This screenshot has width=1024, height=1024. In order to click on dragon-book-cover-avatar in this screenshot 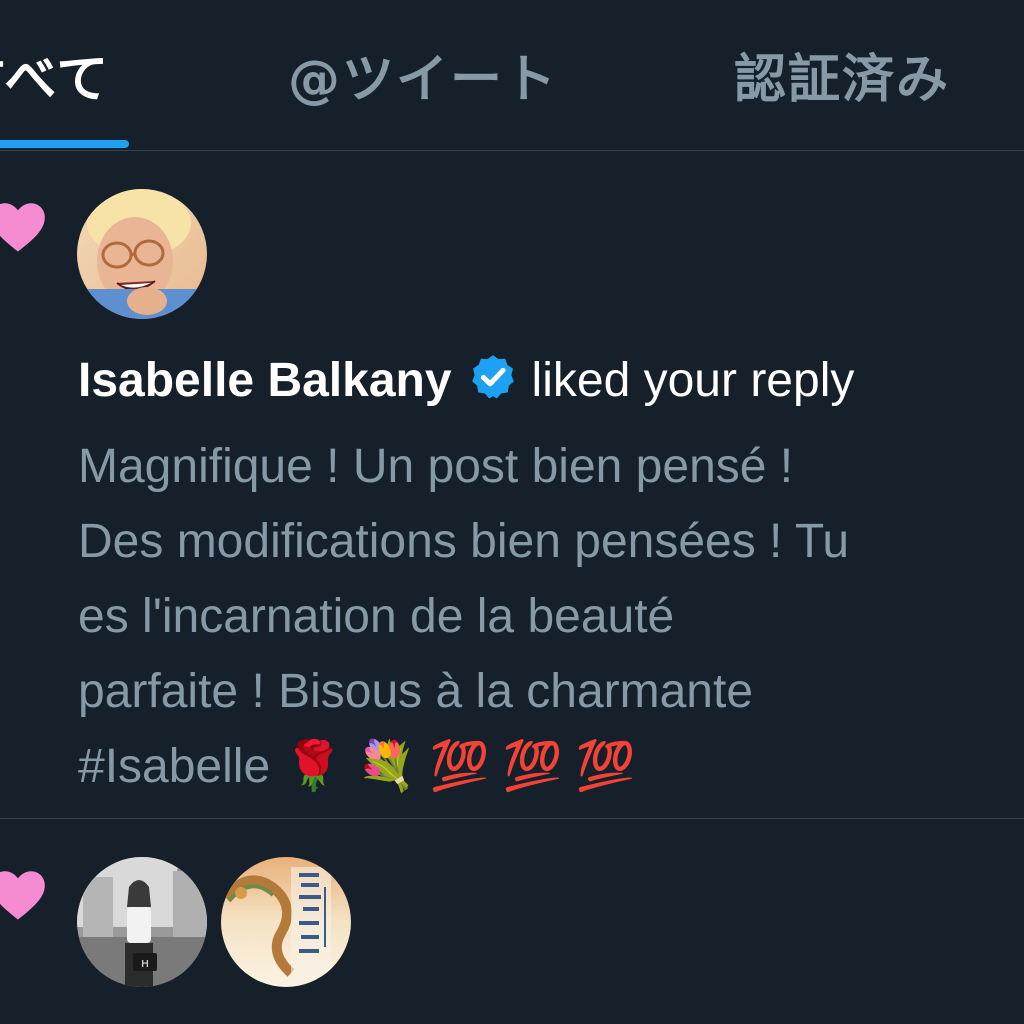, I will do `click(286, 922)`.